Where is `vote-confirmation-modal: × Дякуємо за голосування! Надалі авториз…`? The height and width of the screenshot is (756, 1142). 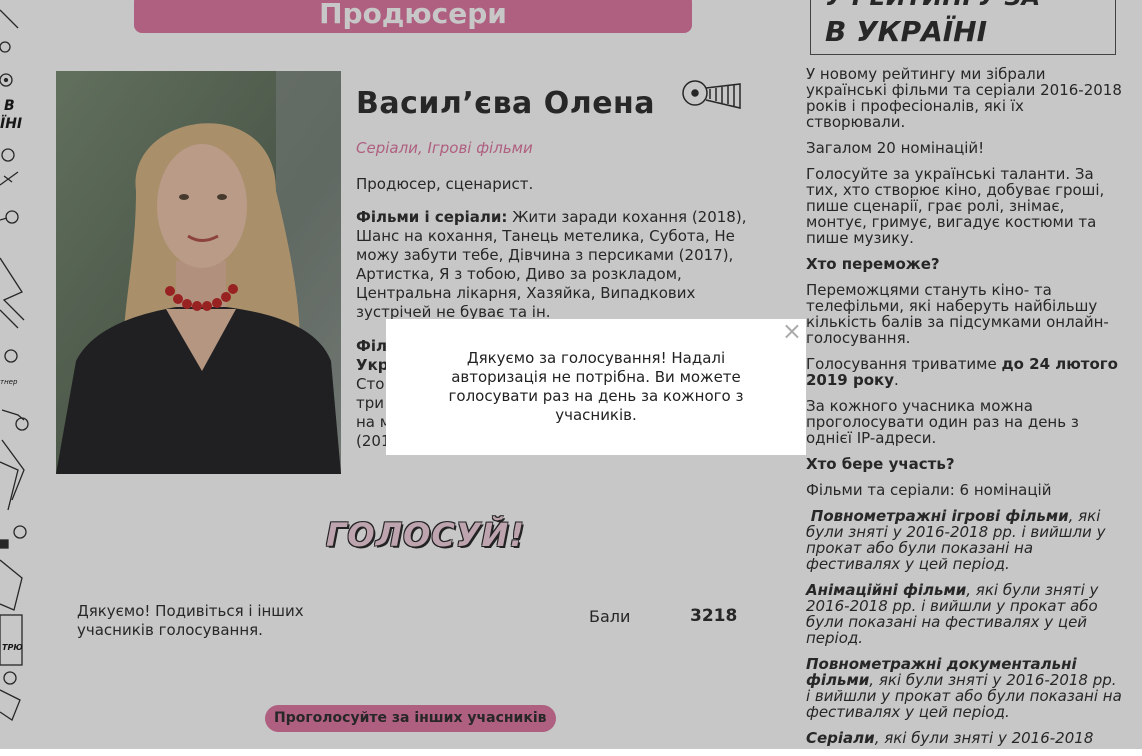 vote-confirmation-modal: × Дякуємо за голосування! Надалі авториз… is located at coordinates (596, 386).